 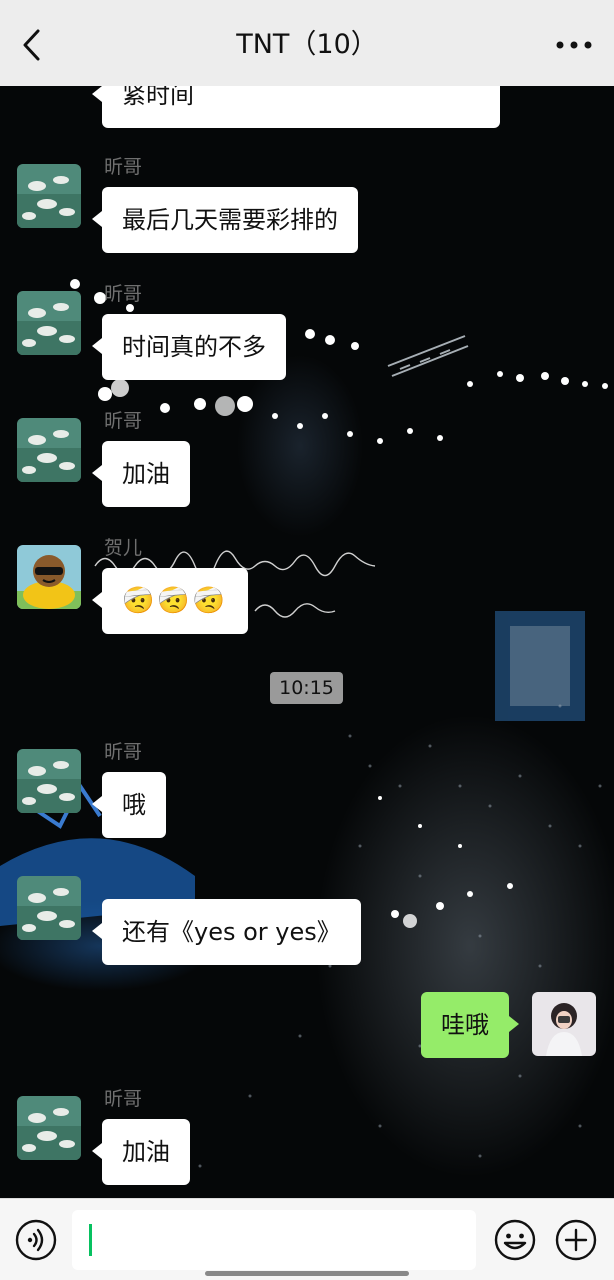 I want to click on more-actions-button, so click(x=576, y=1240).